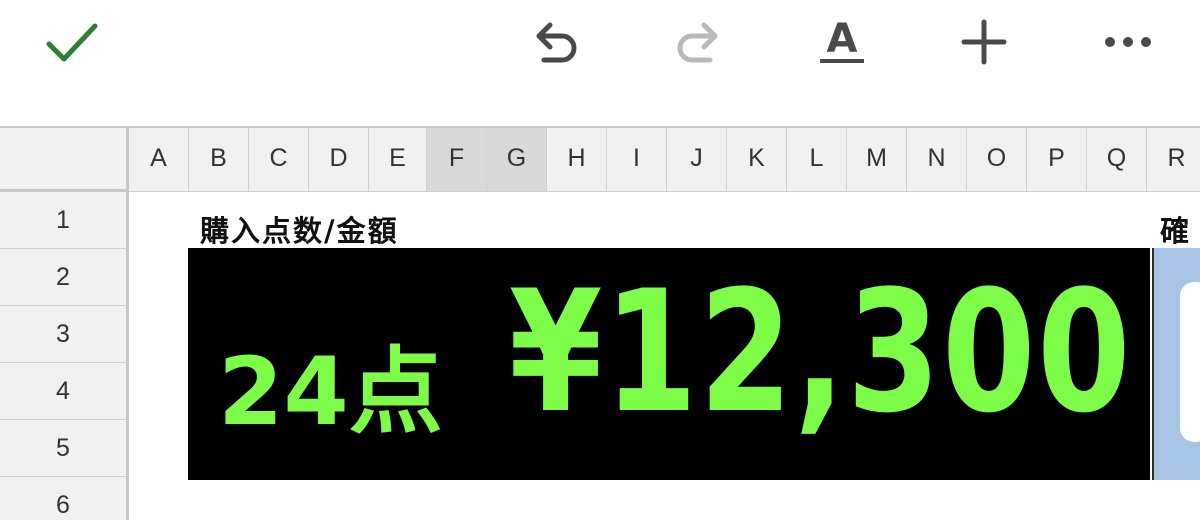  Describe the element at coordinates (817, 159) in the screenshot. I see `column-header-l: L` at that location.